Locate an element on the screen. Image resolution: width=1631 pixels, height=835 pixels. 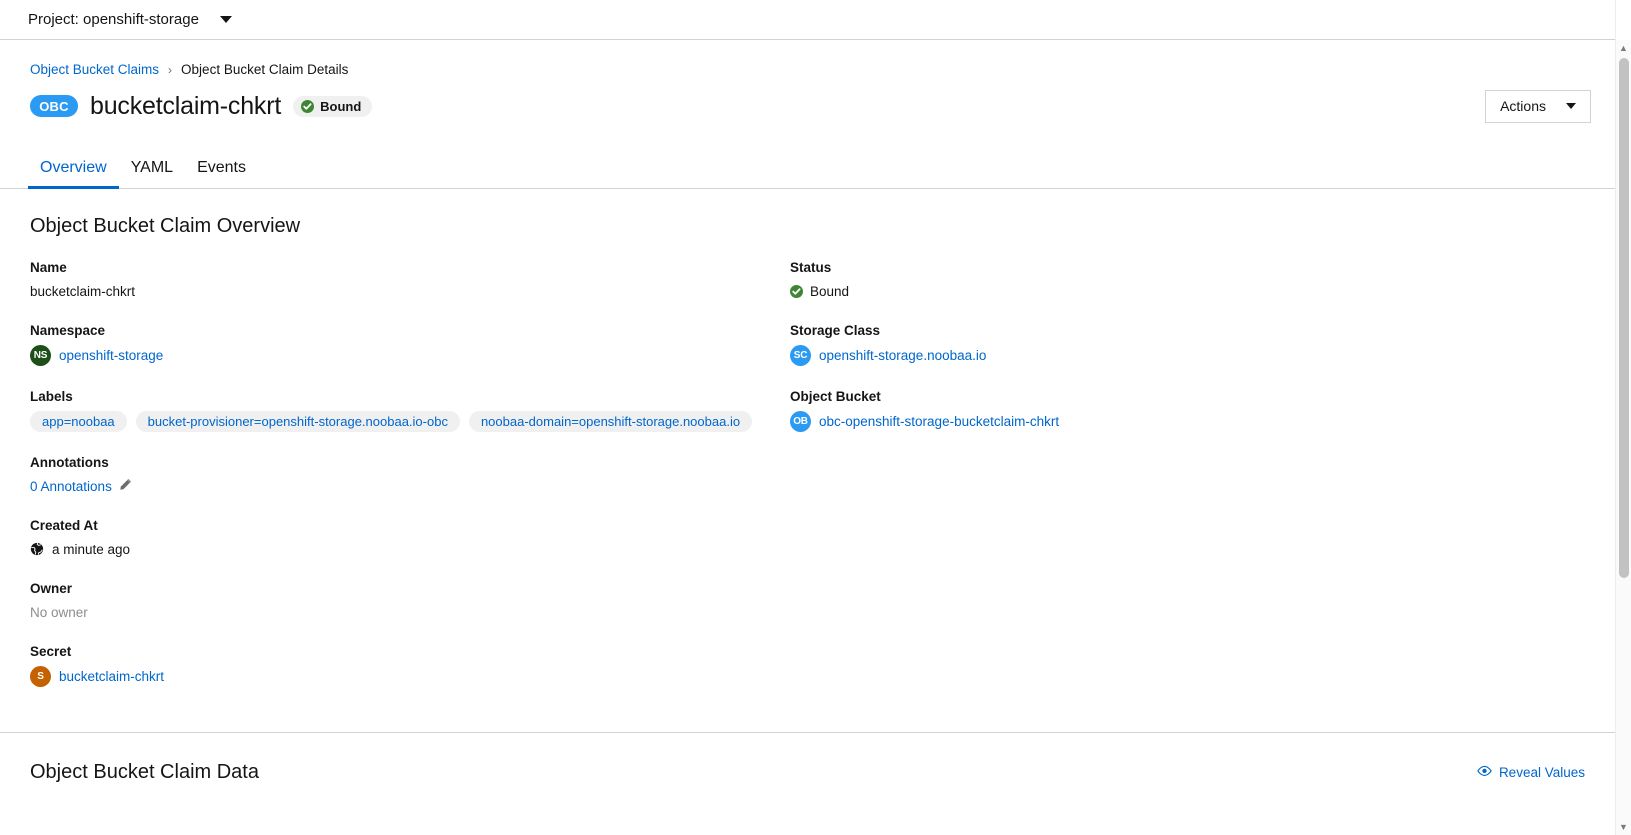
project-selector: Project: openshift-storage is located at coordinates (130, 19).